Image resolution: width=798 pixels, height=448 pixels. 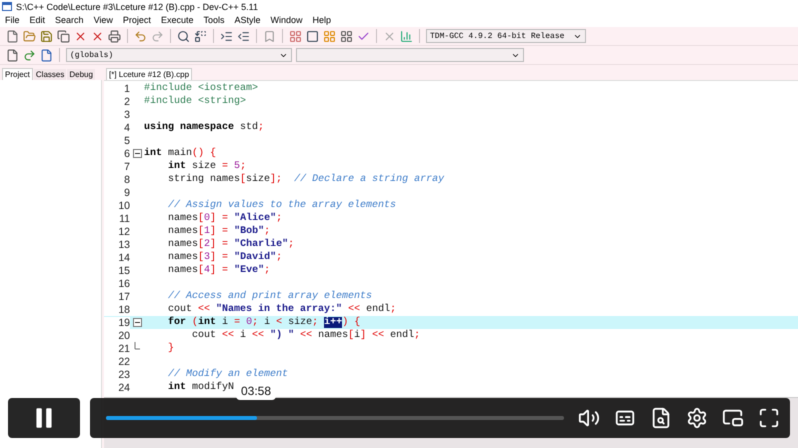 What do you see at coordinates (201, 88) in the screenshot?
I see `code-line: #include <iostream>` at bounding box center [201, 88].